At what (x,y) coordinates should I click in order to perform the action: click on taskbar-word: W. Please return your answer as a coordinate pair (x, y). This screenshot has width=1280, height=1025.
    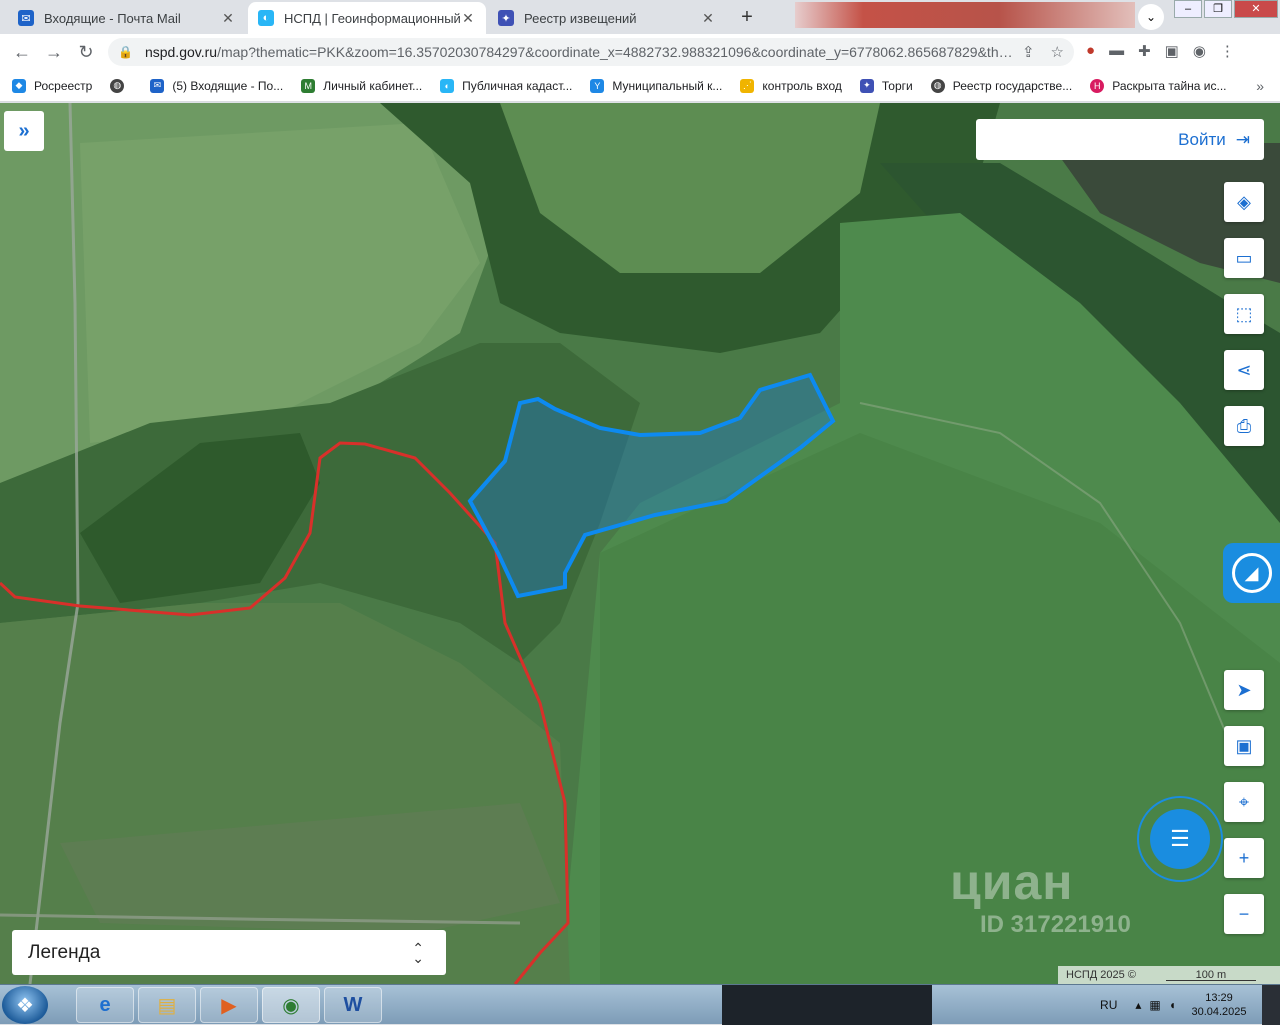
    Looking at the image, I should click on (353, 1005).